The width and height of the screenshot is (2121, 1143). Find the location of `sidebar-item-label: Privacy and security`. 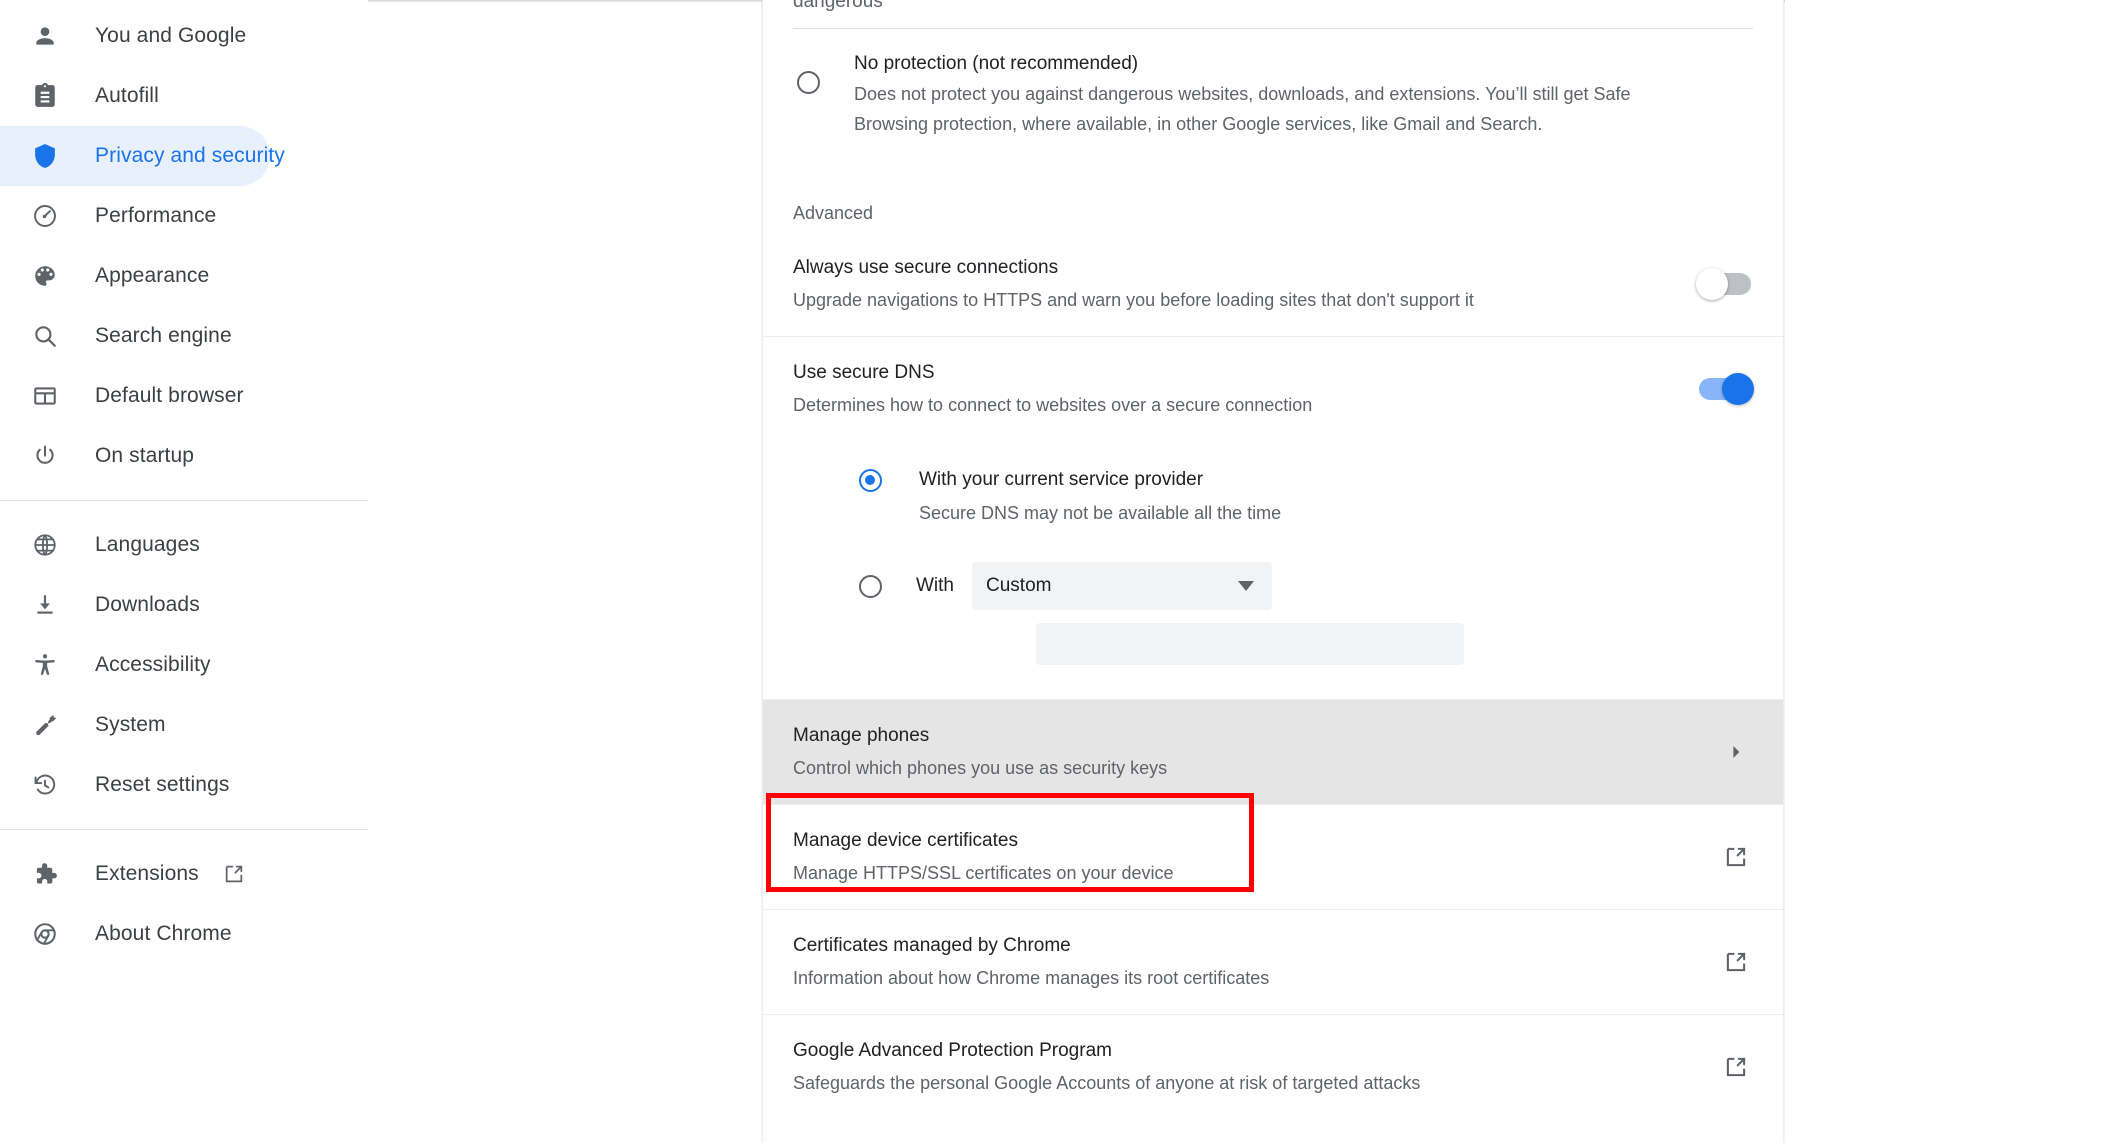

sidebar-item-label: Privacy and security is located at coordinates (190, 155).